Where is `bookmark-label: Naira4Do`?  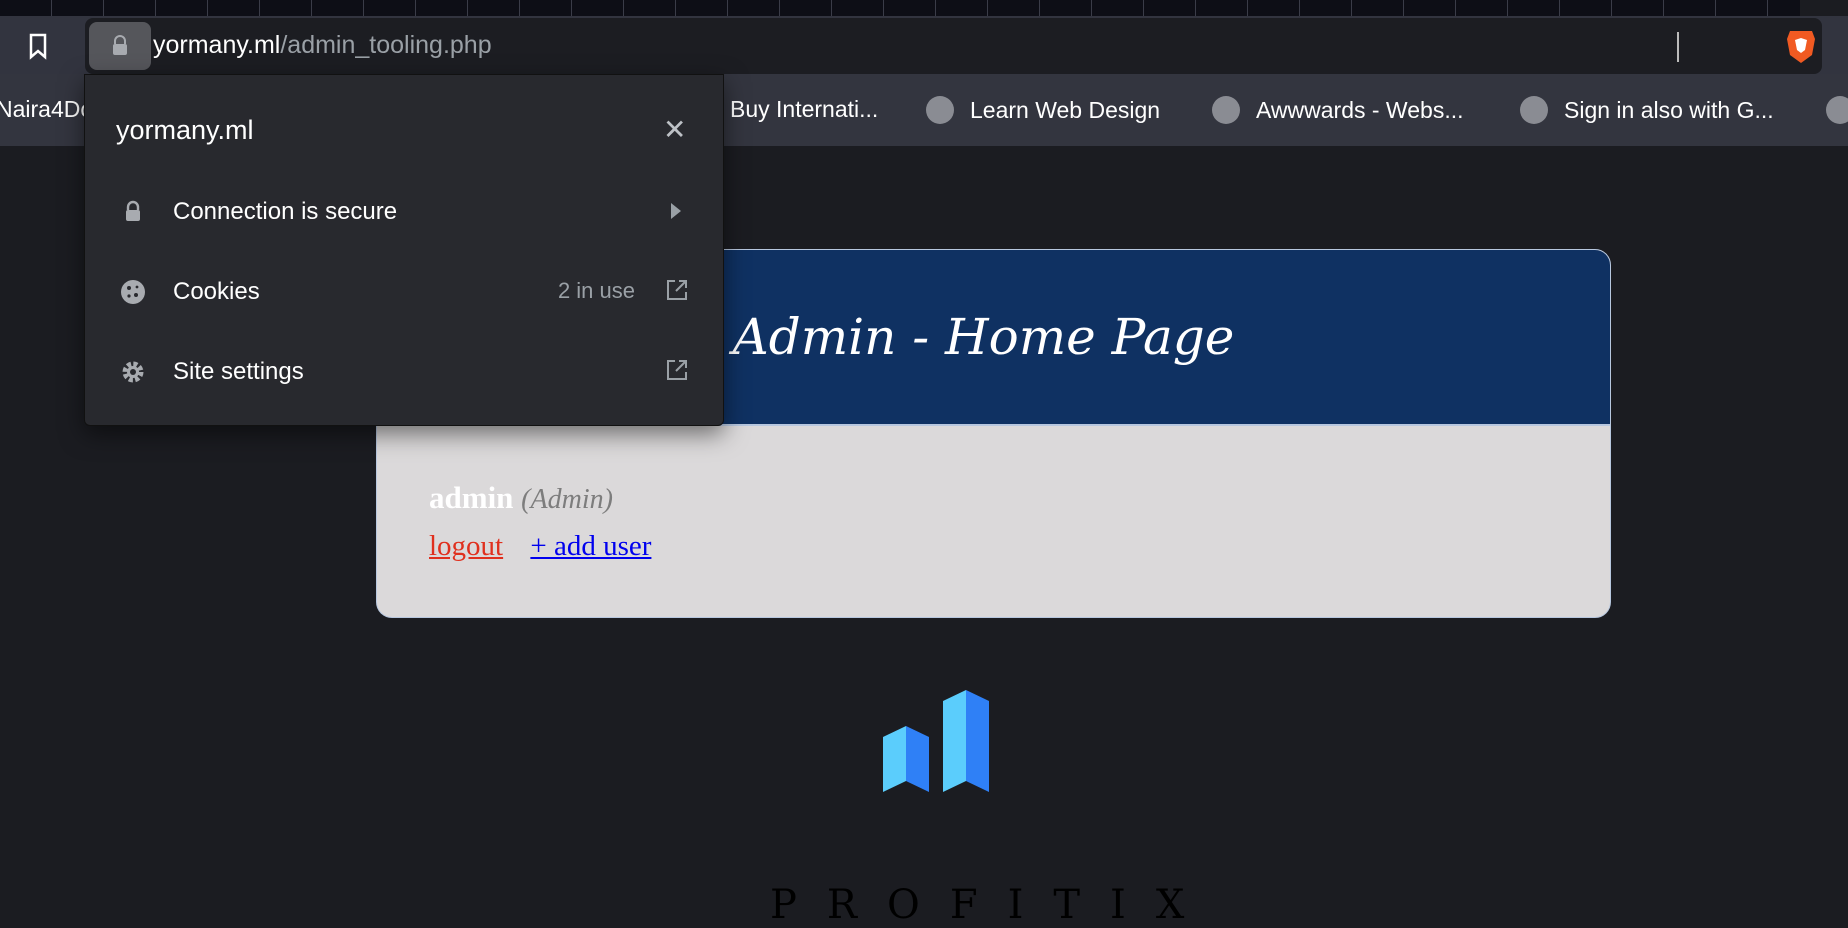
bookmark-label: Naira4Do is located at coordinates (47, 109).